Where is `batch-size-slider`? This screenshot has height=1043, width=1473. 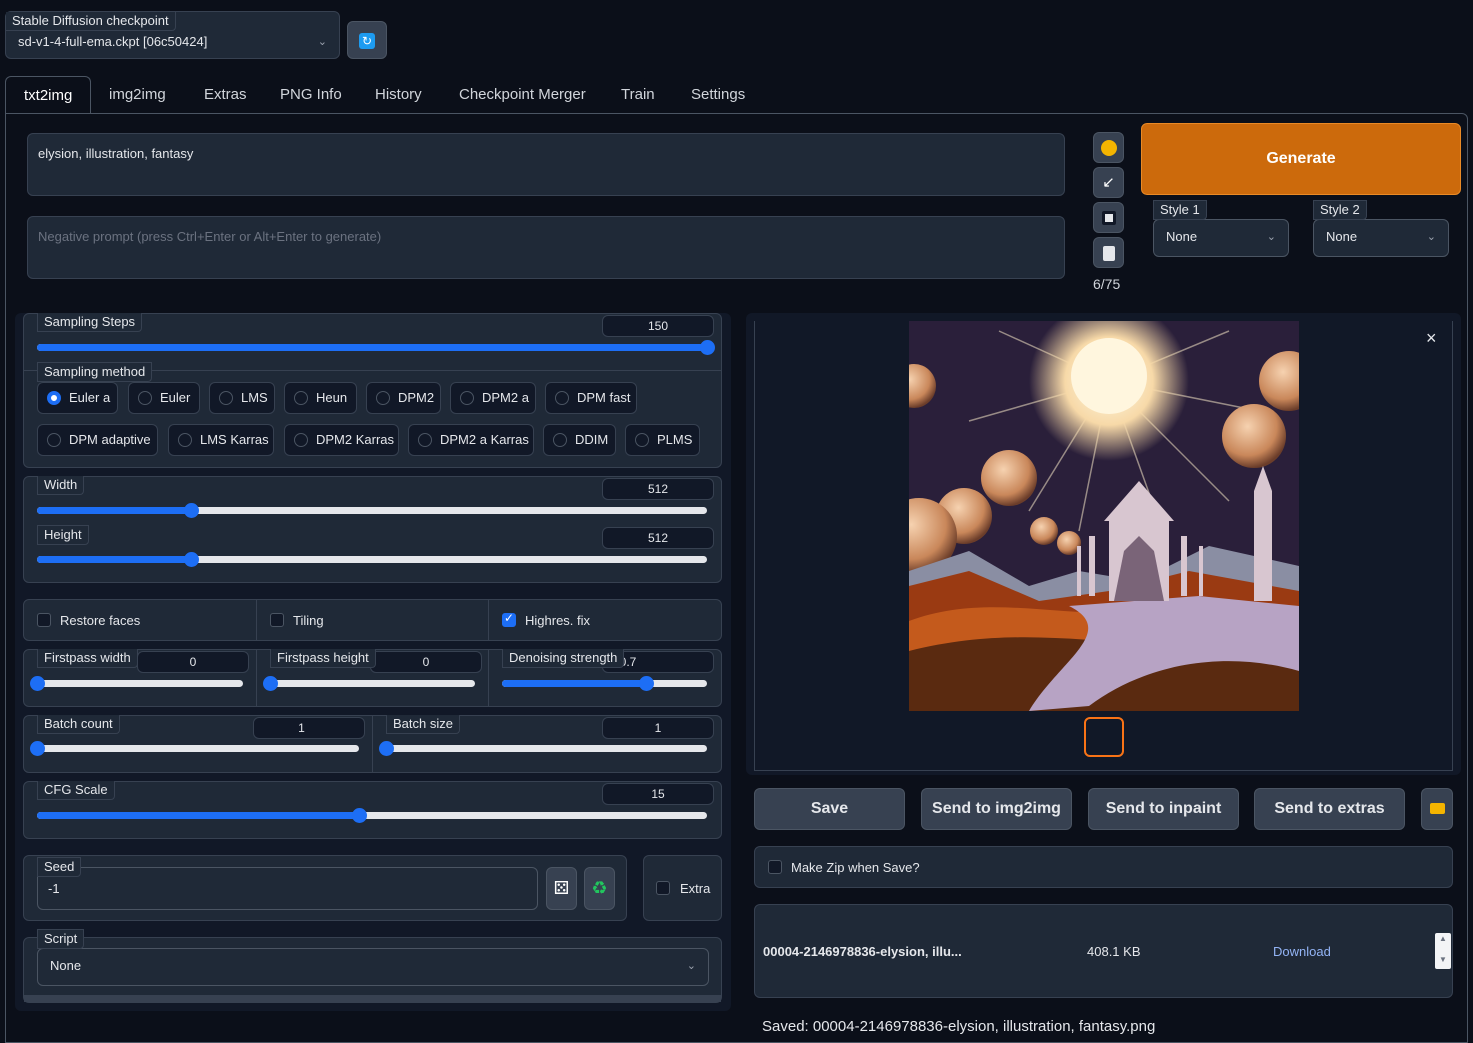
batch-size-slider is located at coordinates (543, 748).